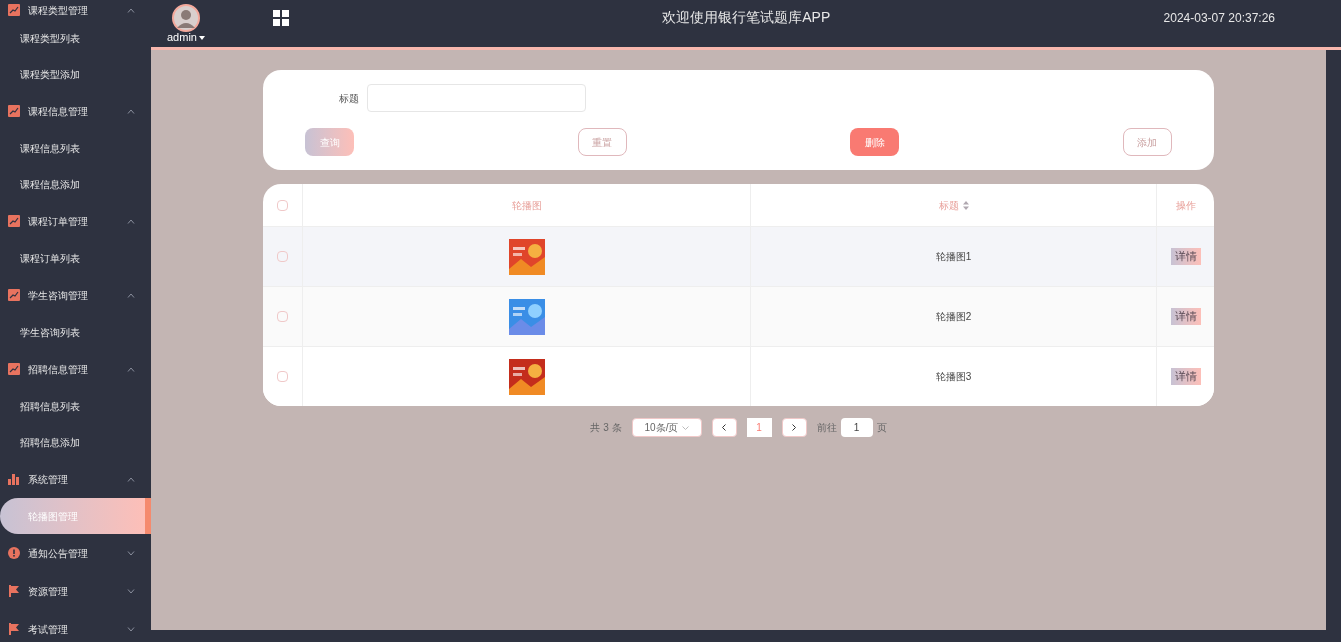  What do you see at coordinates (826, 428) in the screenshot?
I see `goto-label: 前往` at bounding box center [826, 428].